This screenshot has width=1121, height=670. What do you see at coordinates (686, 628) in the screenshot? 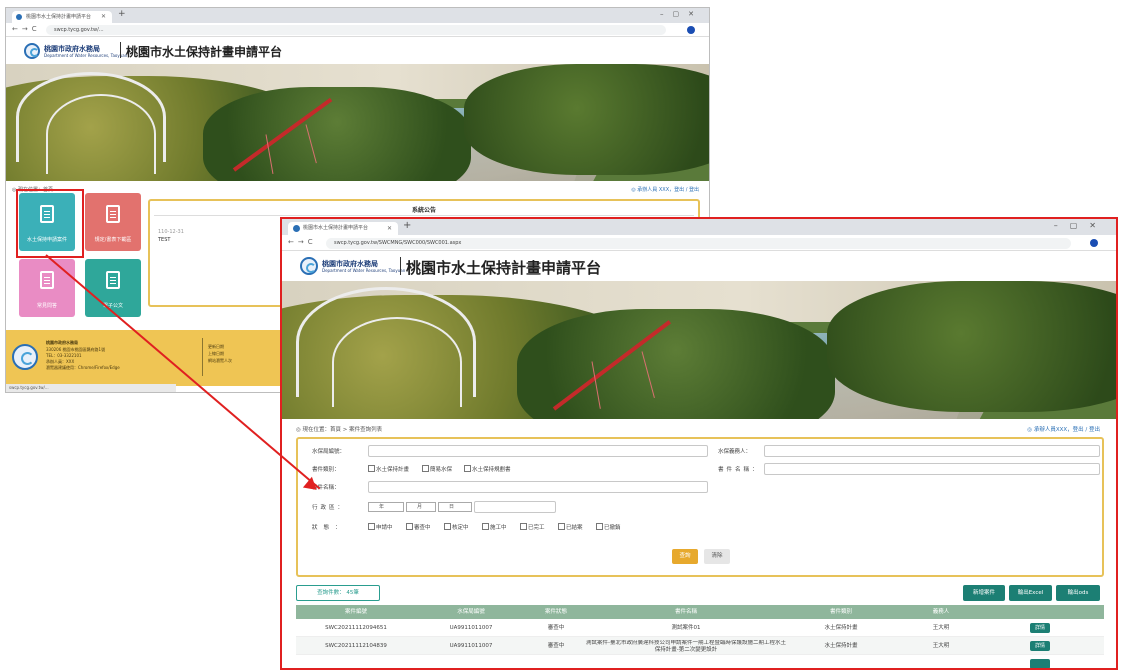
I see `cell-name: 測試案件01` at bounding box center [686, 628].